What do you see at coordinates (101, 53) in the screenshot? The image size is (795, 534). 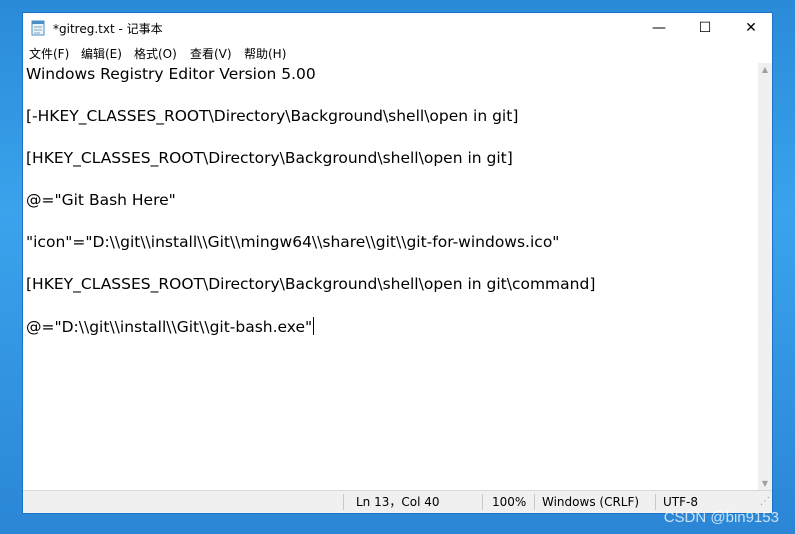 I see `menu-edit: 编辑(E)` at bounding box center [101, 53].